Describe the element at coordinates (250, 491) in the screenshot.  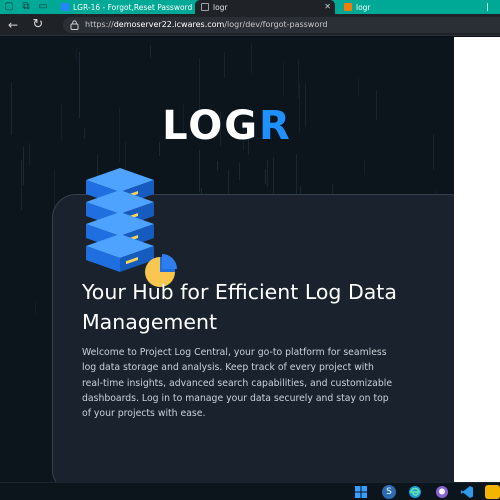
I see `windows-taskbar: S` at that location.